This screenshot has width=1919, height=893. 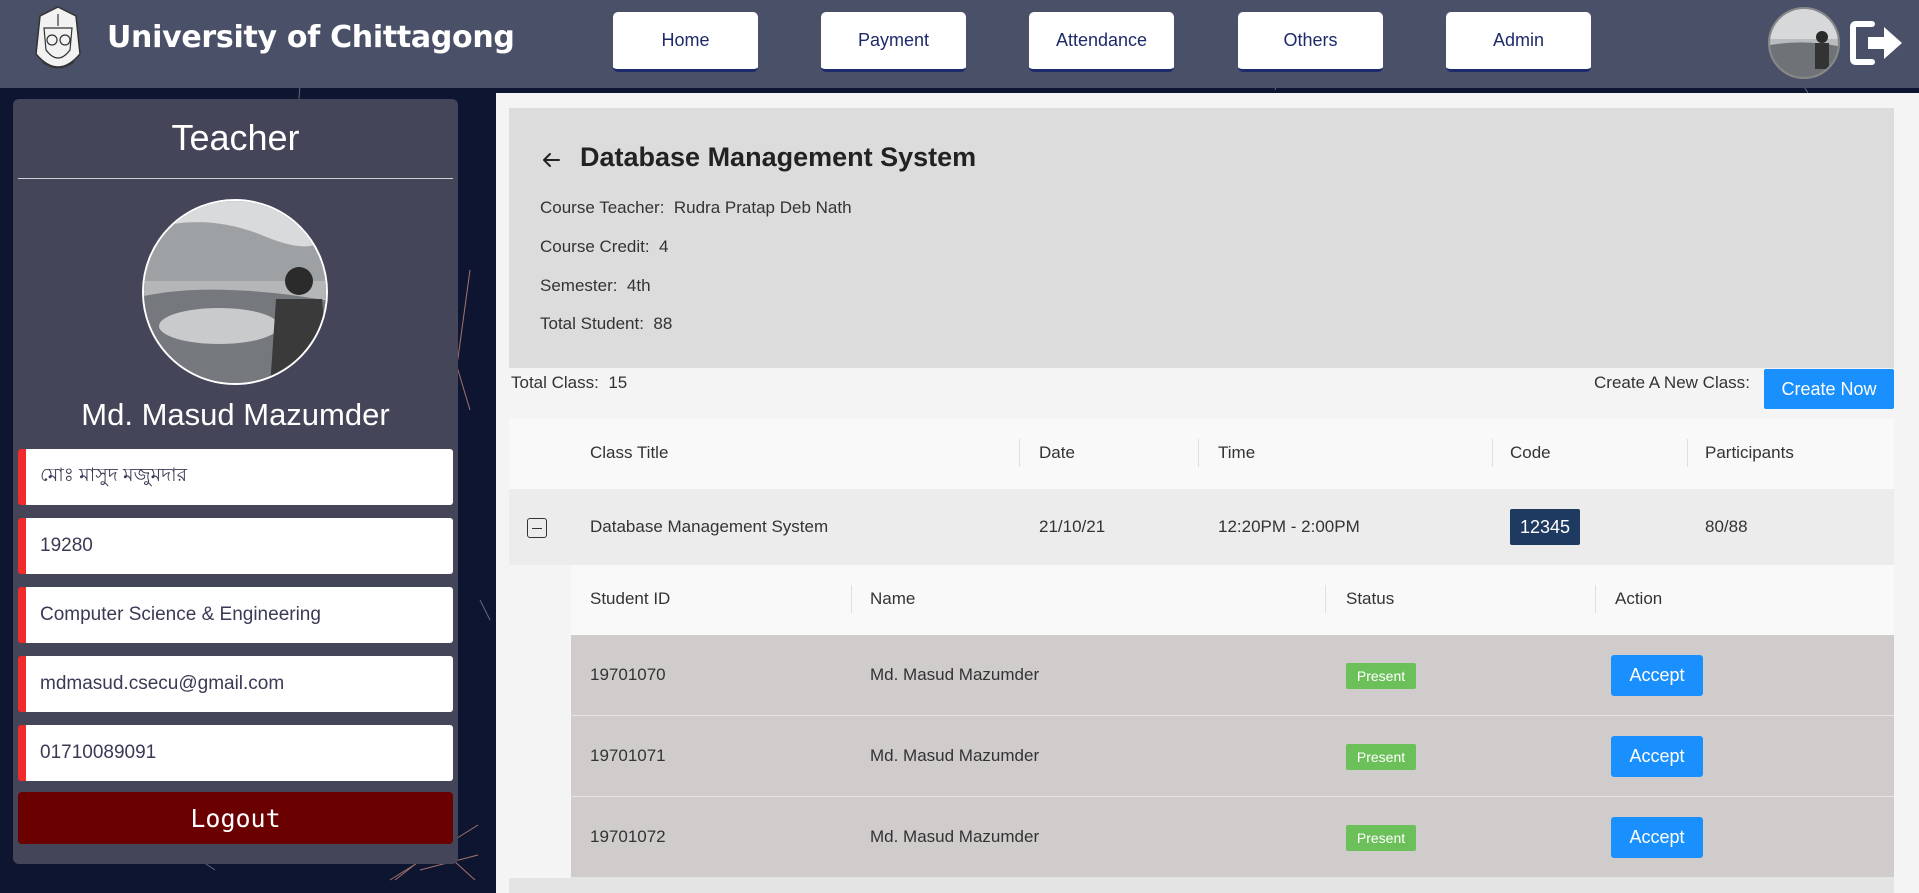 What do you see at coordinates (663, 323) in the screenshot?
I see `total-student-value: 88` at bounding box center [663, 323].